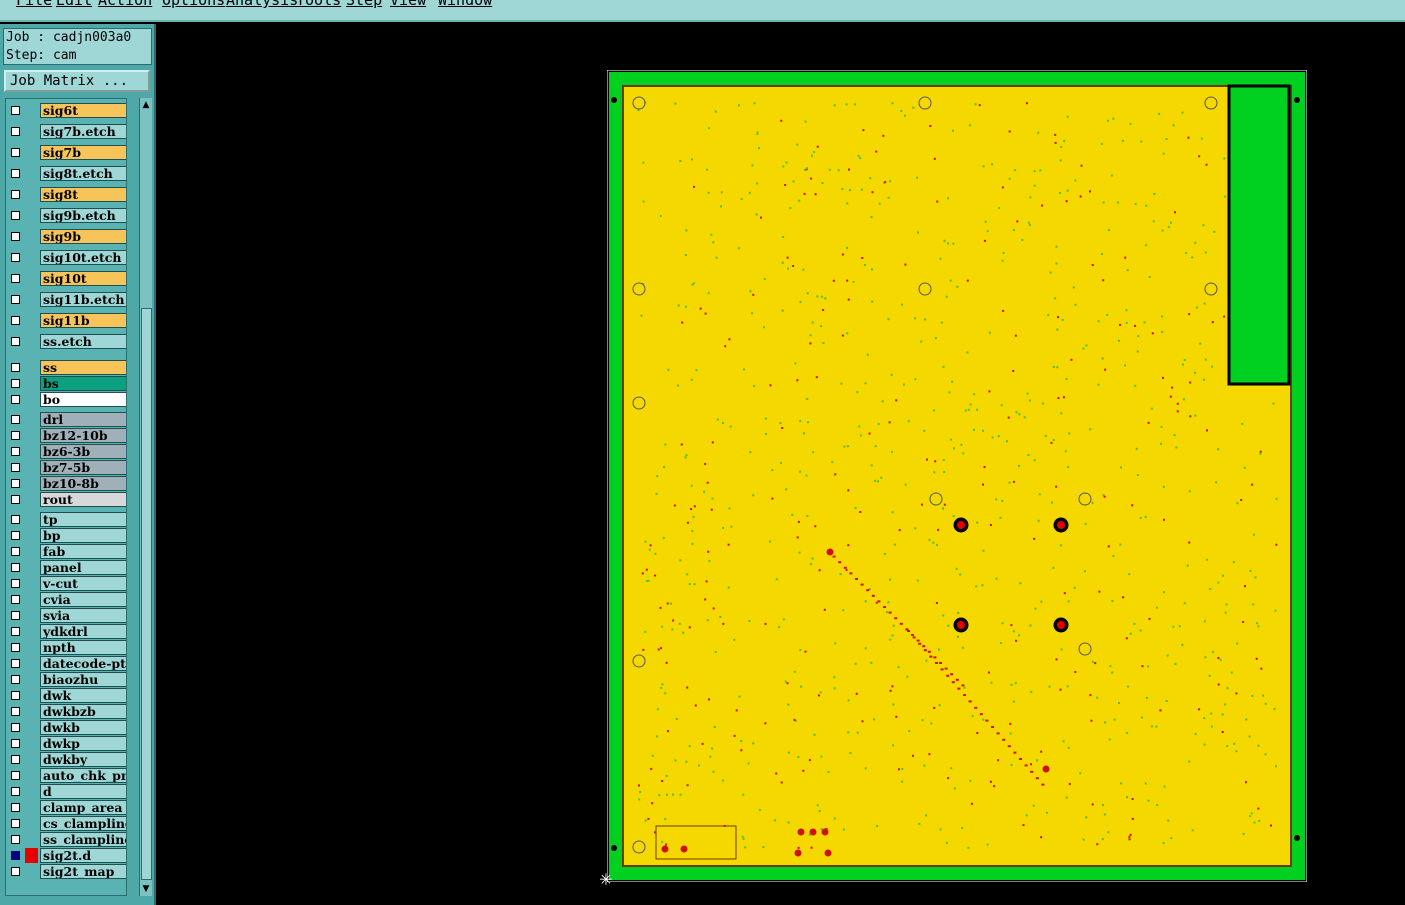 This screenshot has height=905, width=1405. What do you see at coordinates (83, 695) in the screenshot?
I see `layer-name: dwk` at bounding box center [83, 695].